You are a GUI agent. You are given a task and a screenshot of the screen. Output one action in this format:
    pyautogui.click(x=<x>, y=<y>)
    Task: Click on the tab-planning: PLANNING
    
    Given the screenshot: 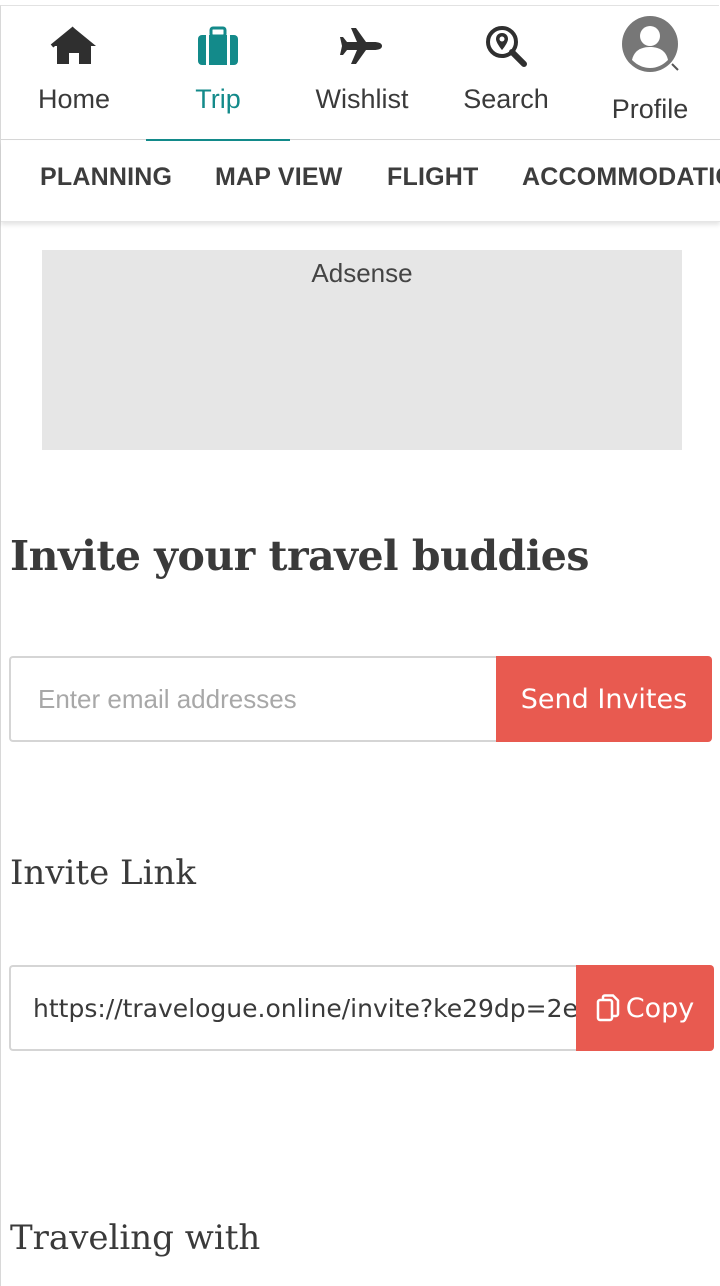 What is the action you would take?
    pyautogui.click(x=106, y=177)
    